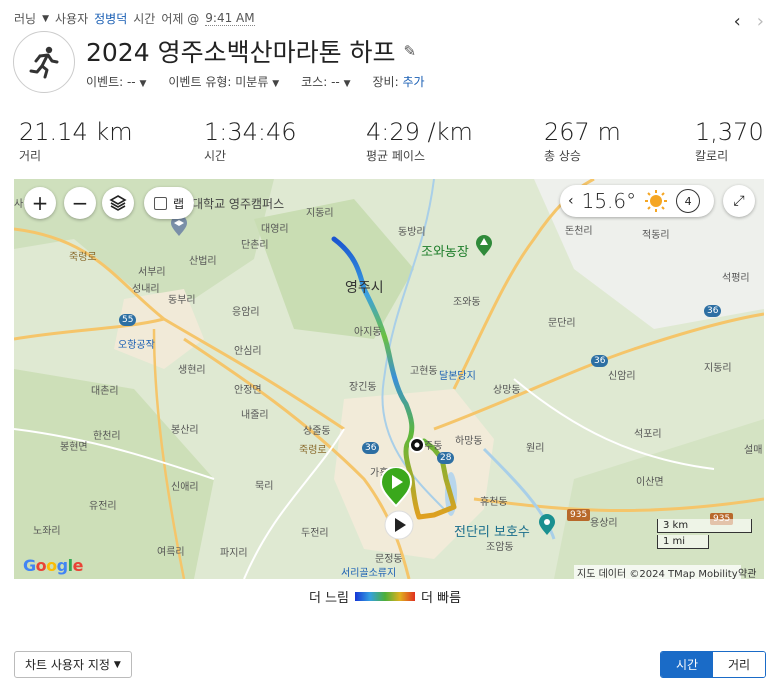  Describe the element at coordinates (396, 487) in the screenshot. I see `start-marker-icon` at that location.